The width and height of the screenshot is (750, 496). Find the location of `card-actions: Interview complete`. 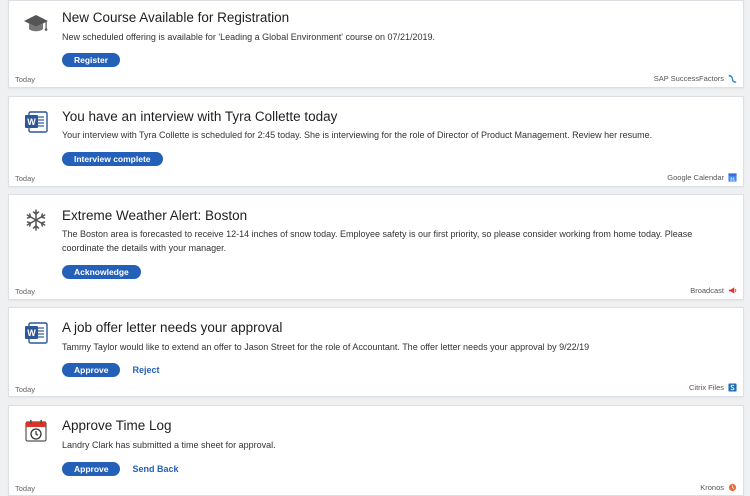

card-actions: Interview complete is located at coordinates (112, 159).